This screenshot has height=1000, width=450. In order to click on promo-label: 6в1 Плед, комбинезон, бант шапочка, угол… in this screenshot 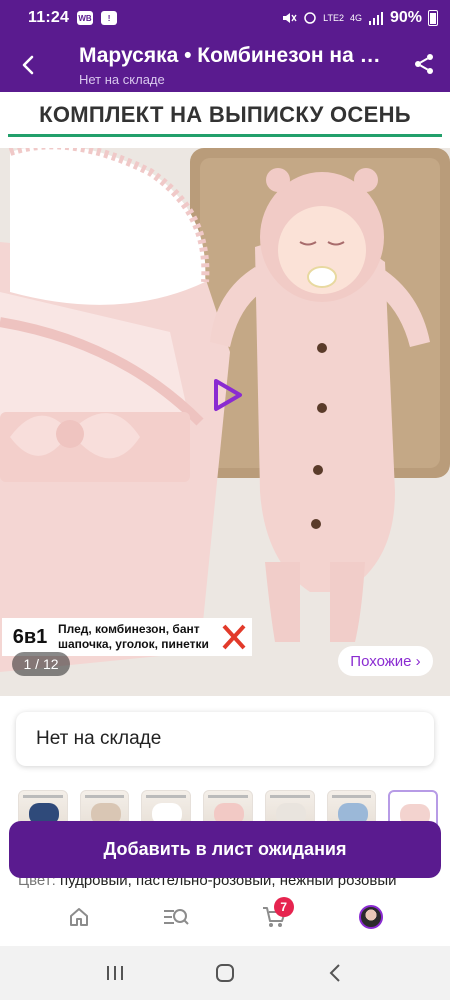, I will do `click(127, 637)`.